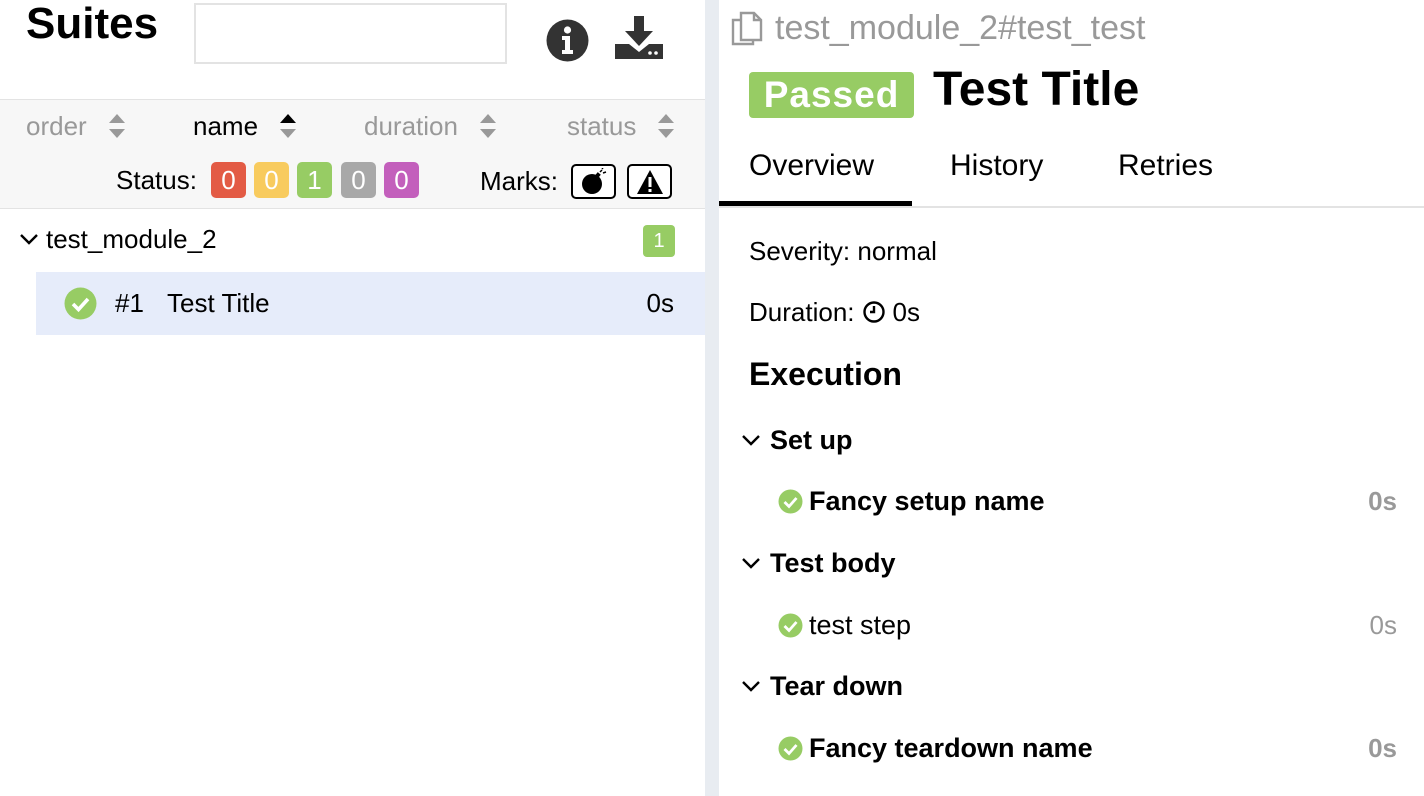  I want to click on sort-order: order, so click(76, 126).